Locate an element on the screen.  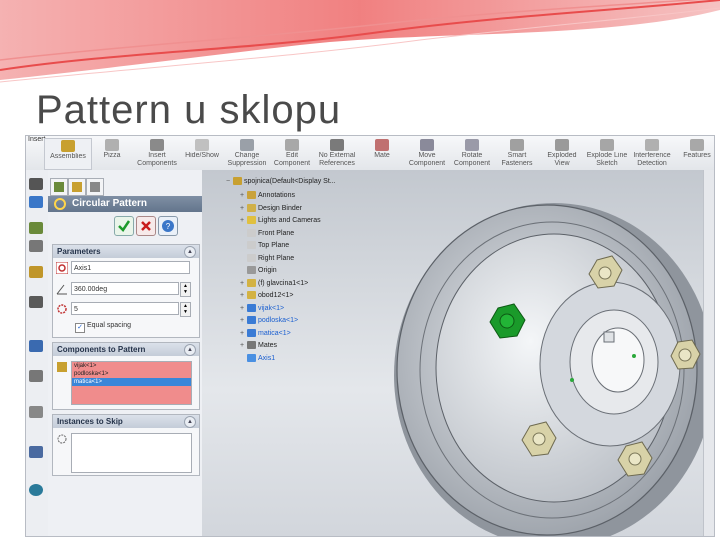
tree-node: + vijak<1> is located at coordinates (262, 308).